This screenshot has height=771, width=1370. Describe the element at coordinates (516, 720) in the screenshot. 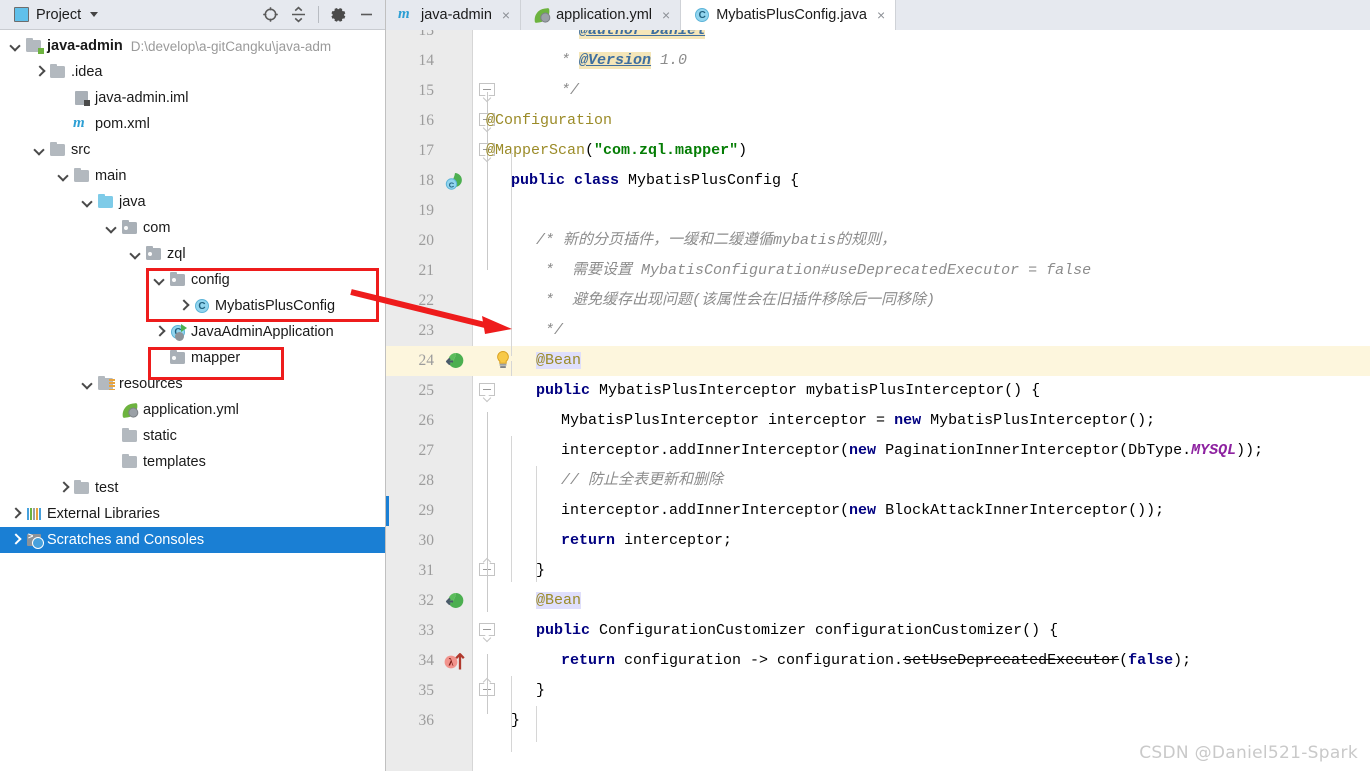

I see `code-token: }` at that location.